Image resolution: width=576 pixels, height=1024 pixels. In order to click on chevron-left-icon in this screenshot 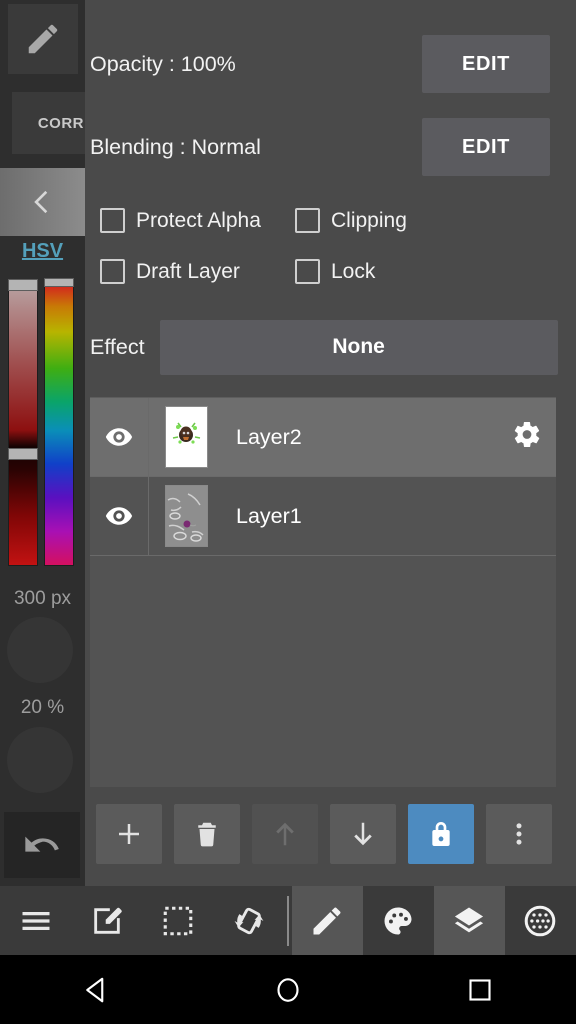, I will do `click(40, 202)`.